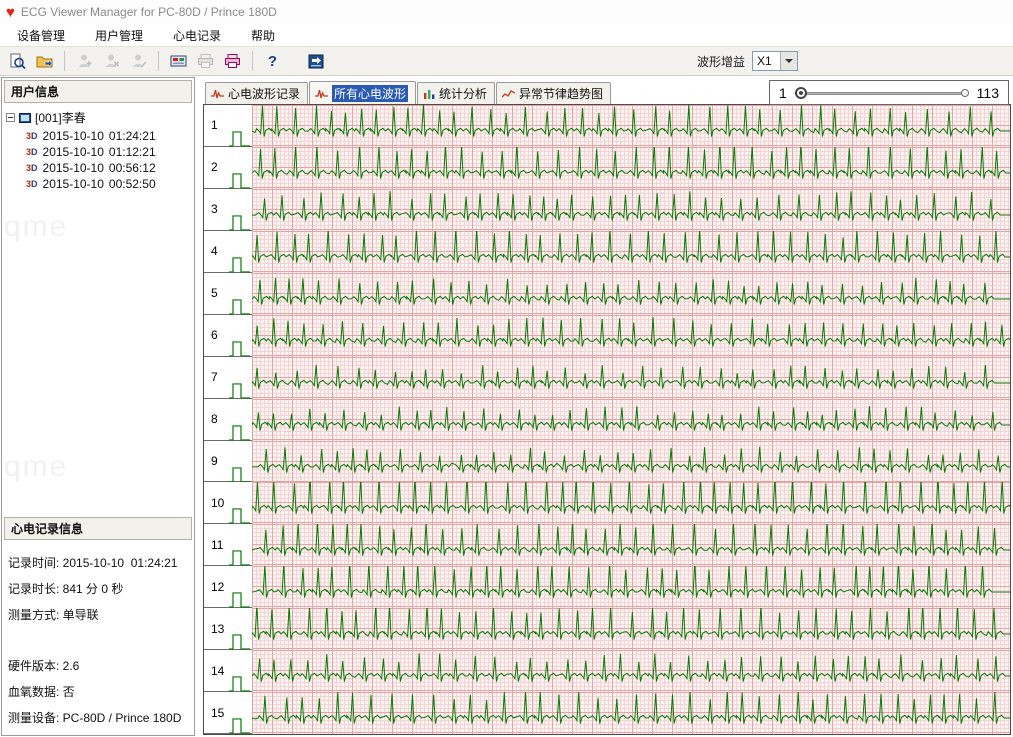 The image size is (1013, 737). Describe the element at coordinates (64, 61) in the screenshot. I see `toolbar-separator` at that location.